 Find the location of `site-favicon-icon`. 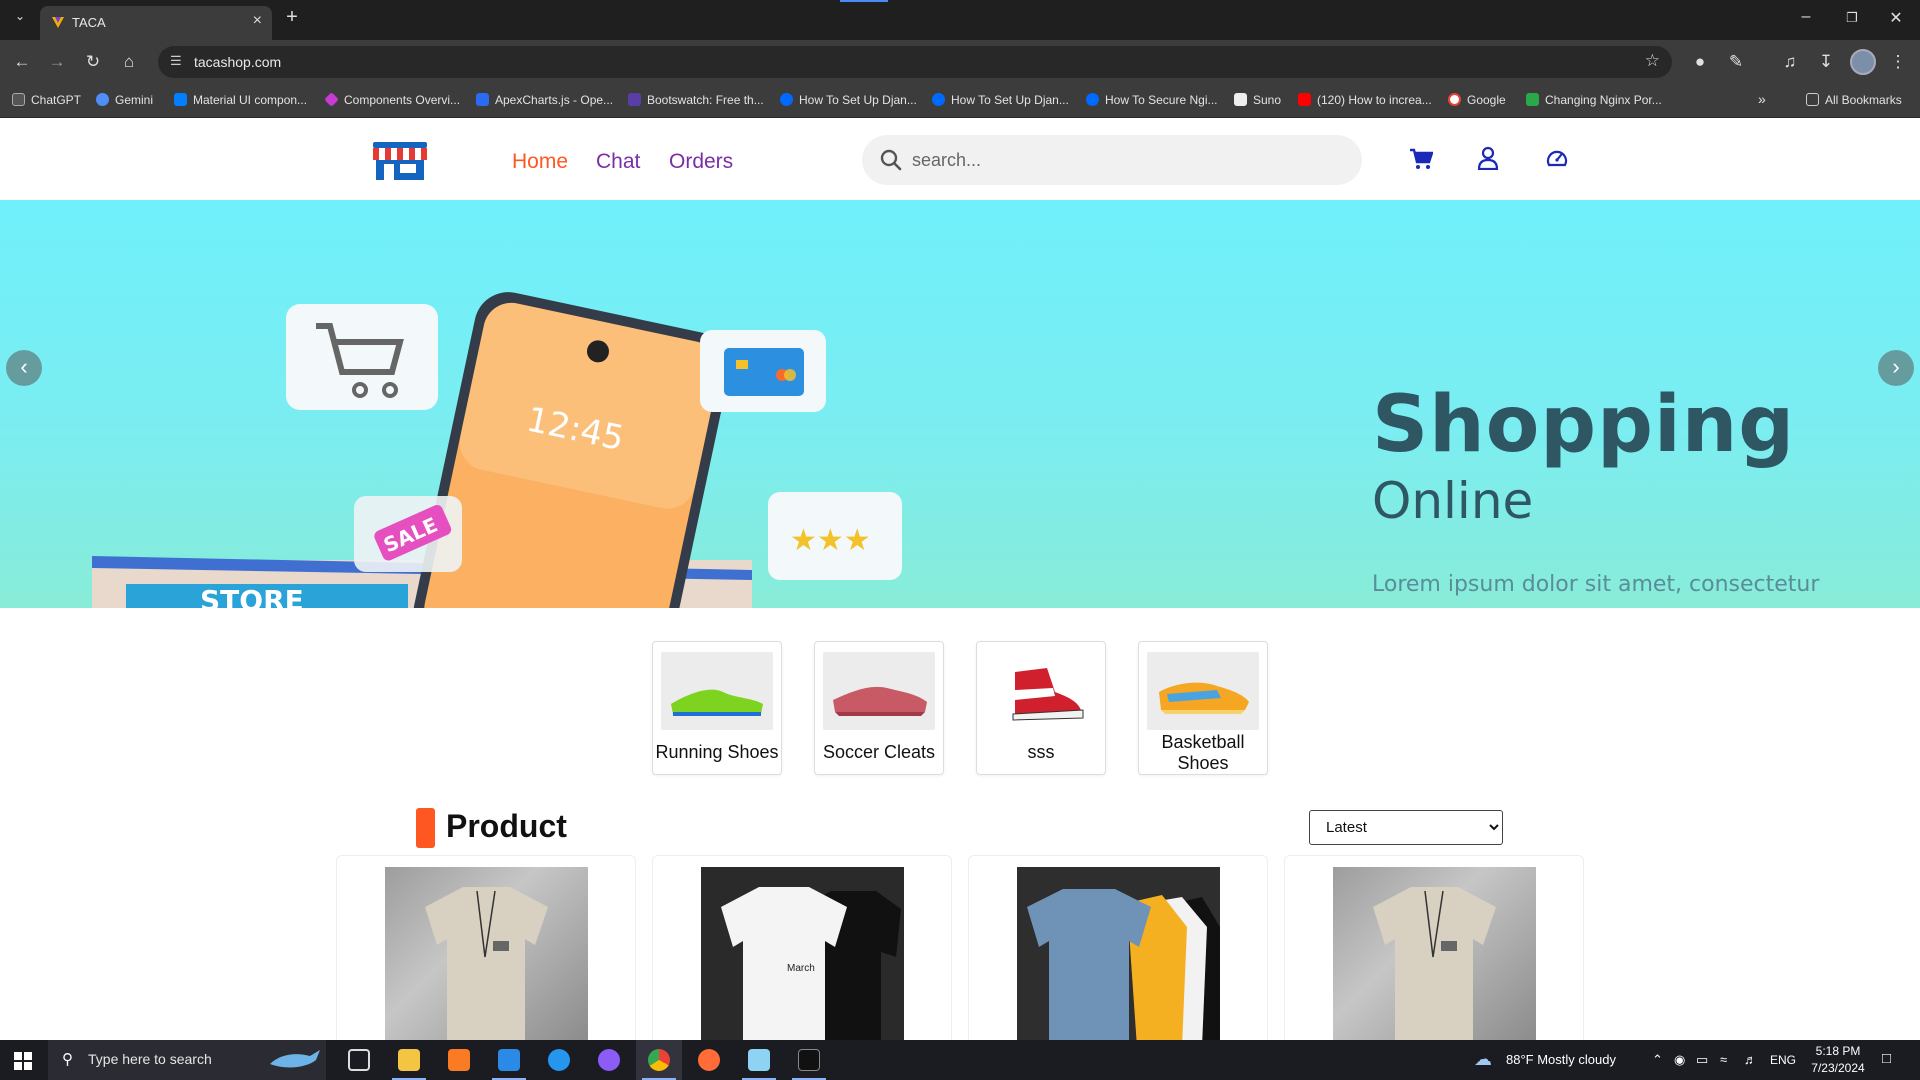

site-favicon-icon is located at coordinates (58, 22).